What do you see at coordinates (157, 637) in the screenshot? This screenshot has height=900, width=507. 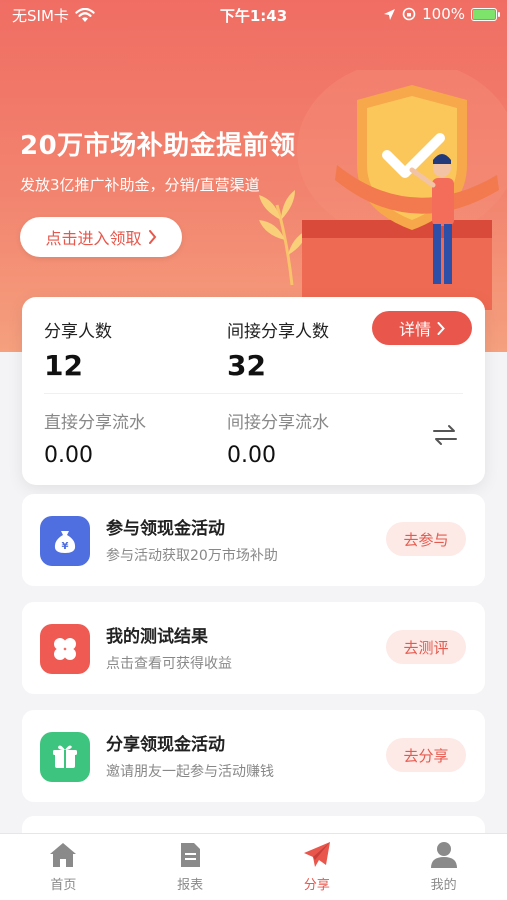 I see `activity-title: 我的测试结果` at bounding box center [157, 637].